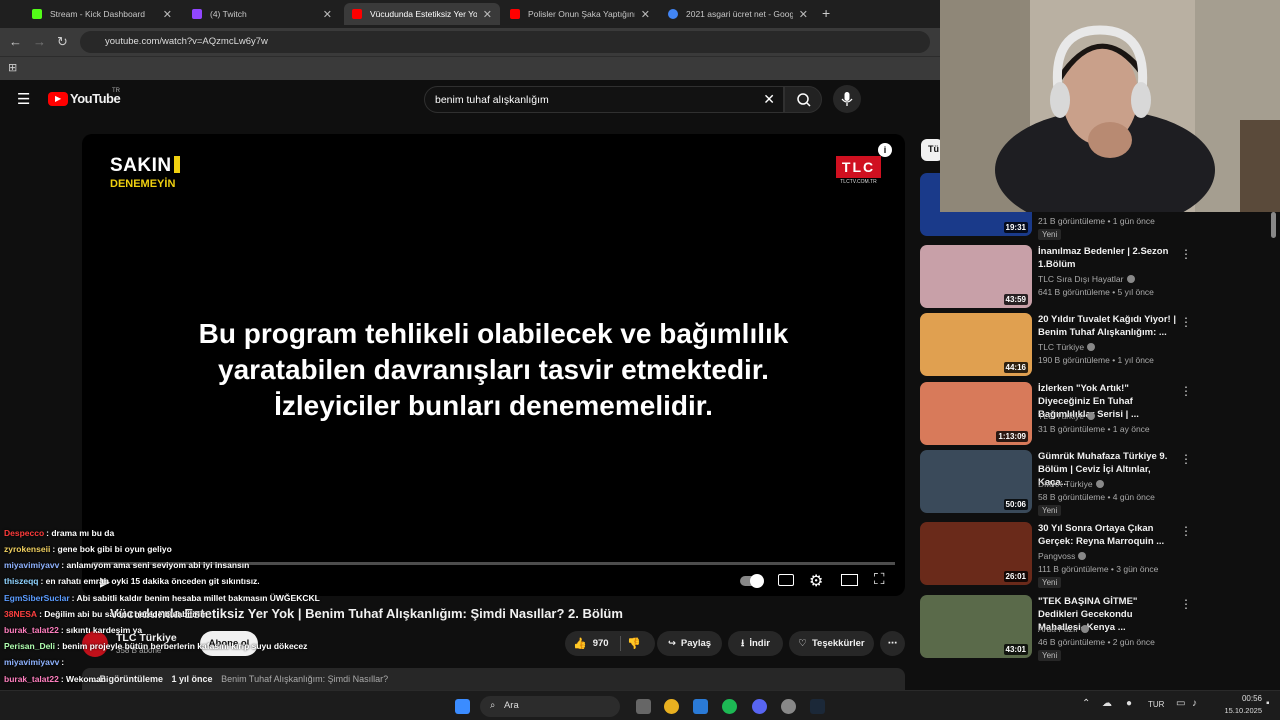 The height and width of the screenshot is (720, 1280). Describe the element at coordinates (116, 91) in the screenshot. I see `region-code: TR` at that location.